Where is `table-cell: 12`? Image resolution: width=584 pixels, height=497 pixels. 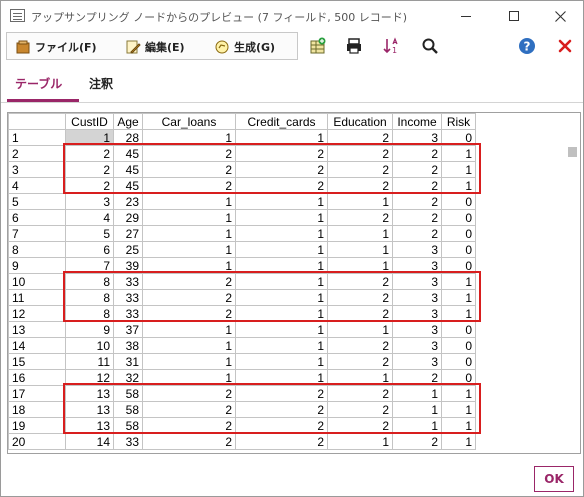 table-cell: 12 is located at coordinates (89, 377).